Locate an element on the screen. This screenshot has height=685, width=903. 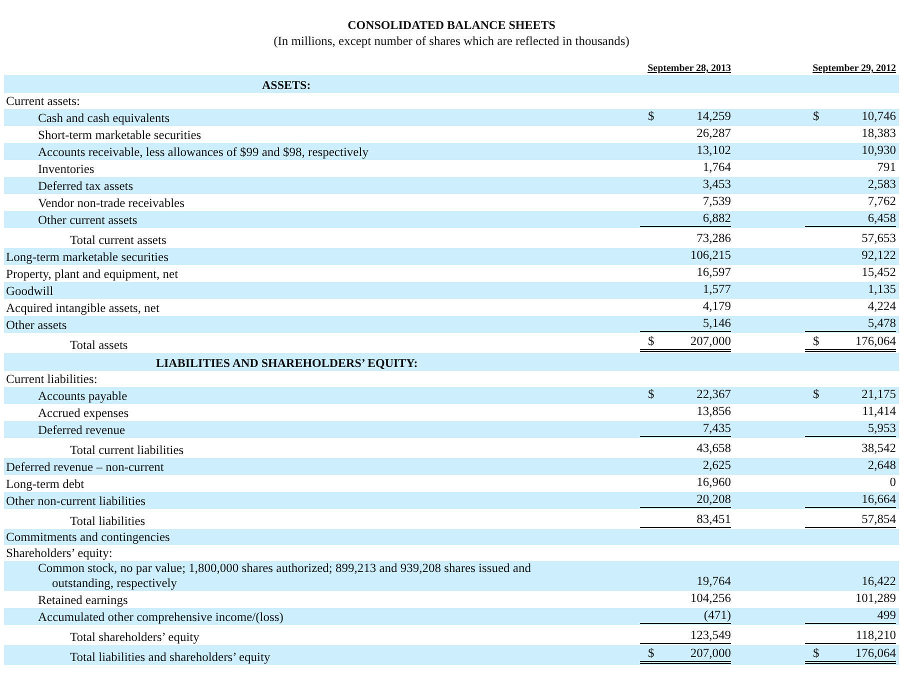
amount: 73,286 is located at coordinates (713, 238).